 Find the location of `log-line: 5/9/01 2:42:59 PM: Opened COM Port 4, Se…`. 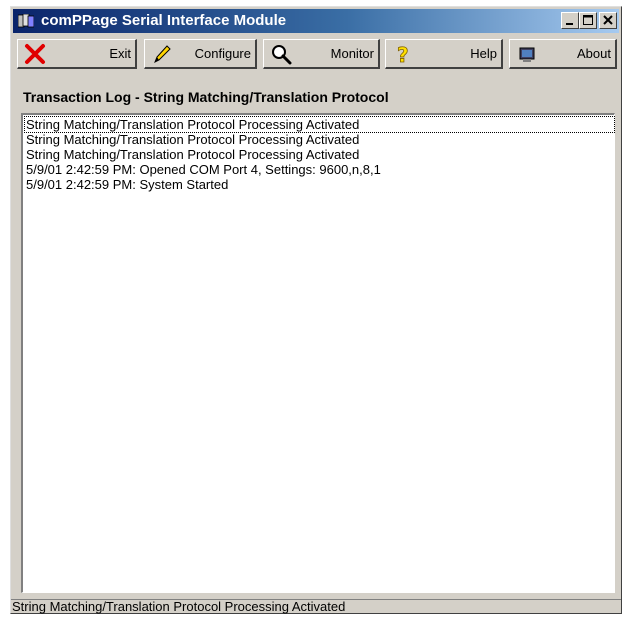

log-line: 5/9/01 2:42:59 PM: Opened COM Port 4, Se… is located at coordinates (203, 169).